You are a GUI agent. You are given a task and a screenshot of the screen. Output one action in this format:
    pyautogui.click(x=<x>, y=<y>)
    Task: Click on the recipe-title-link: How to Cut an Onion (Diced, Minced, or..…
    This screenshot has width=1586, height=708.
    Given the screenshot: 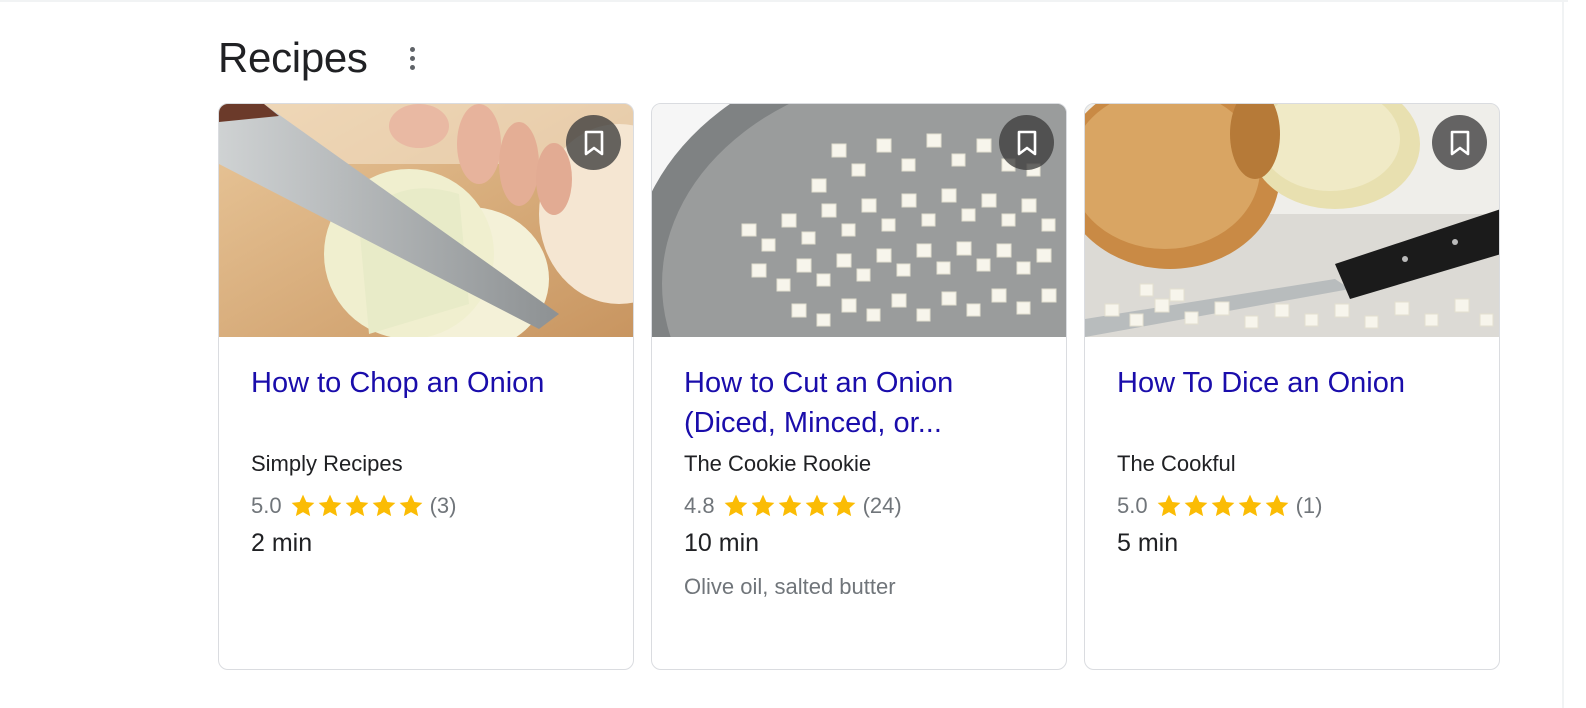 What is the action you would take?
    pyautogui.click(x=859, y=403)
    